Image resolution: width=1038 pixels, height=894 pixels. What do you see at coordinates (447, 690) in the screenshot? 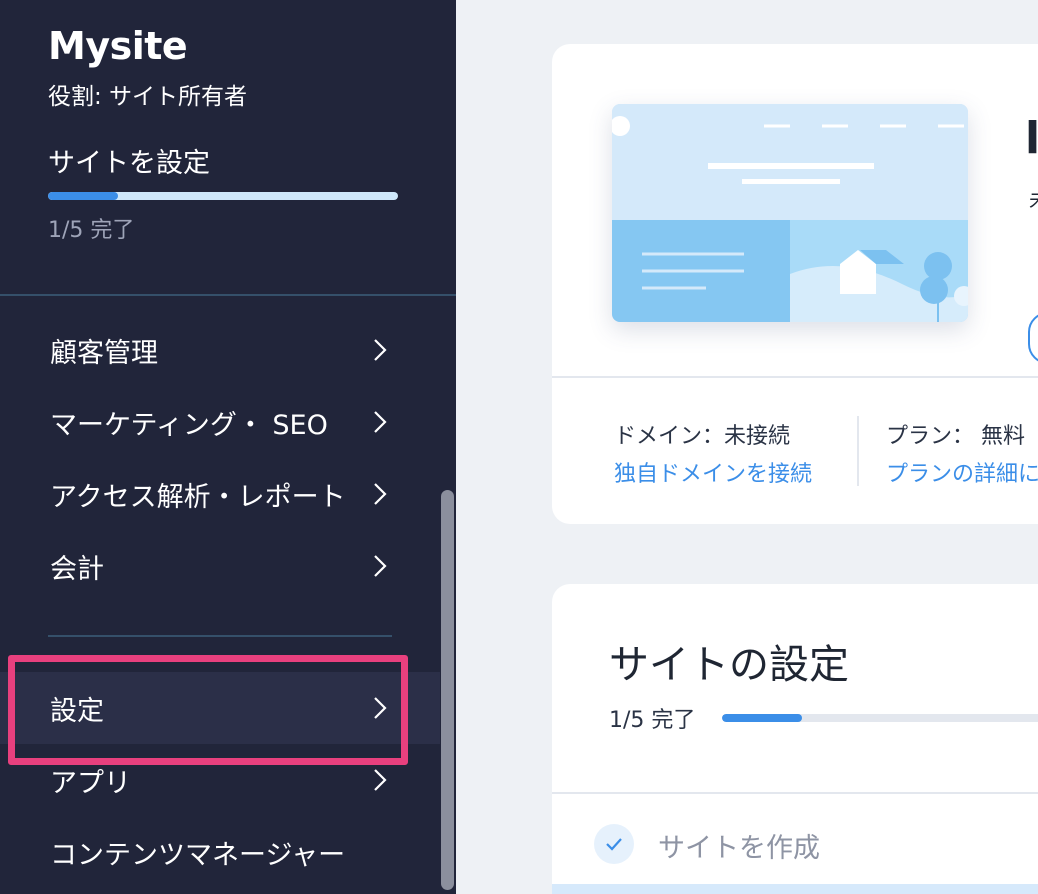
I see `sidebar-scrollbar` at bounding box center [447, 690].